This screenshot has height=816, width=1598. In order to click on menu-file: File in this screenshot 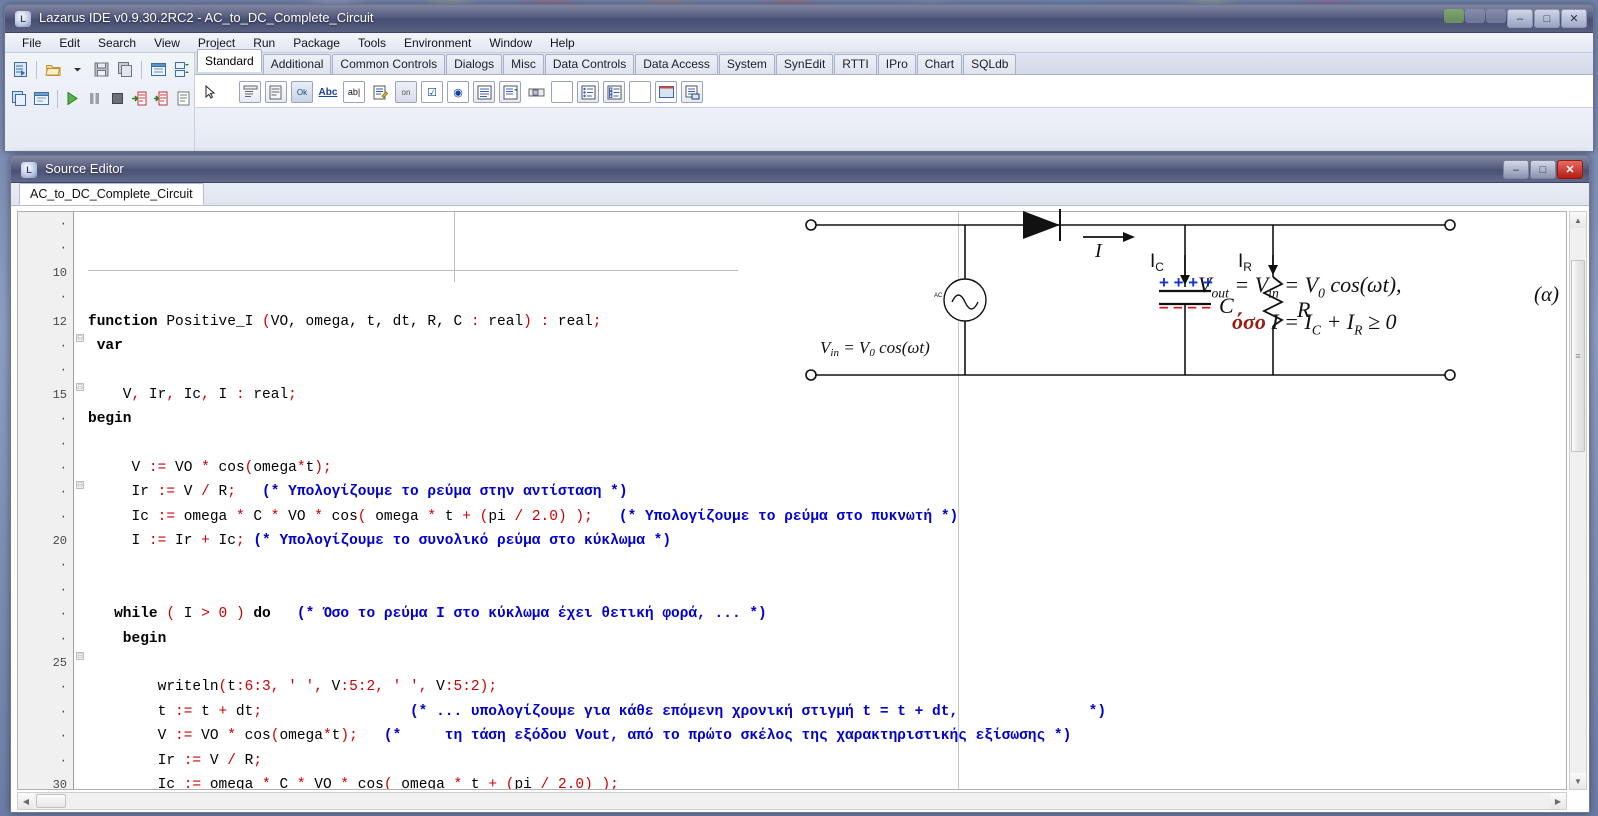, I will do `click(31, 43)`.